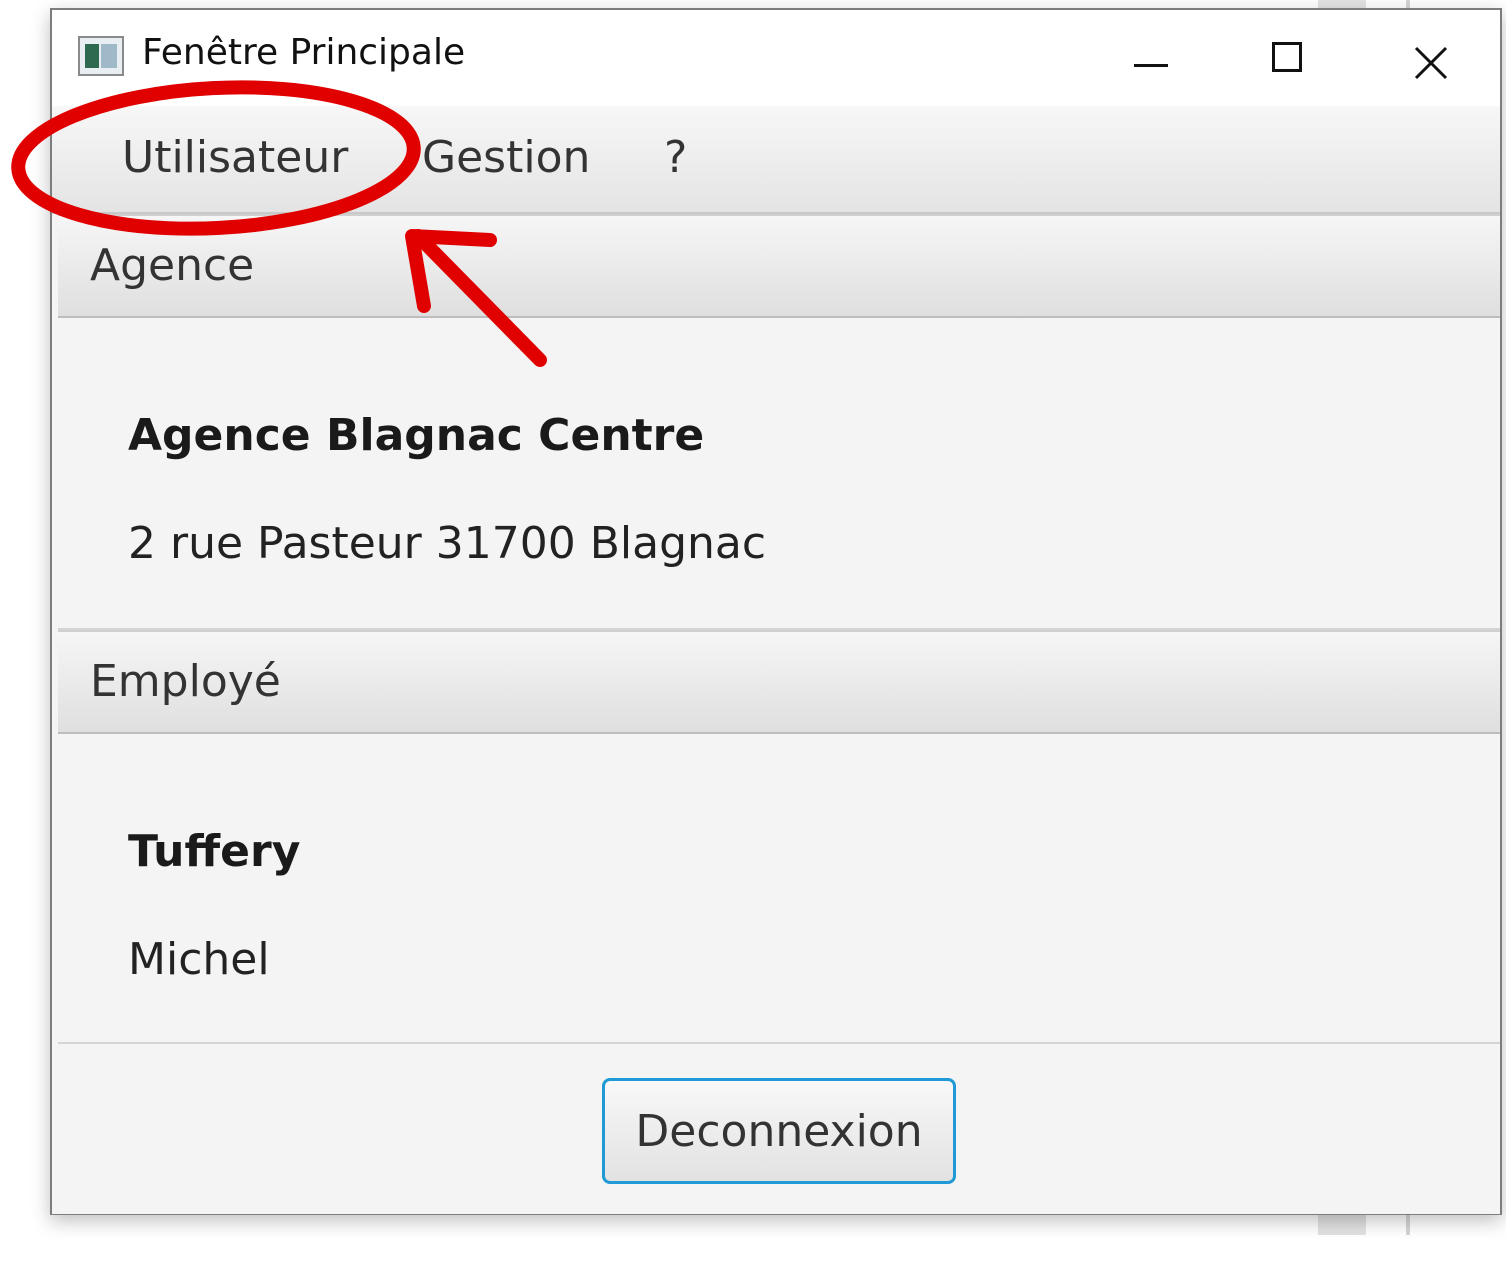 The width and height of the screenshot is (1506, 1267). I want to click on menu-gestion: Gestion, so click(506, 157).